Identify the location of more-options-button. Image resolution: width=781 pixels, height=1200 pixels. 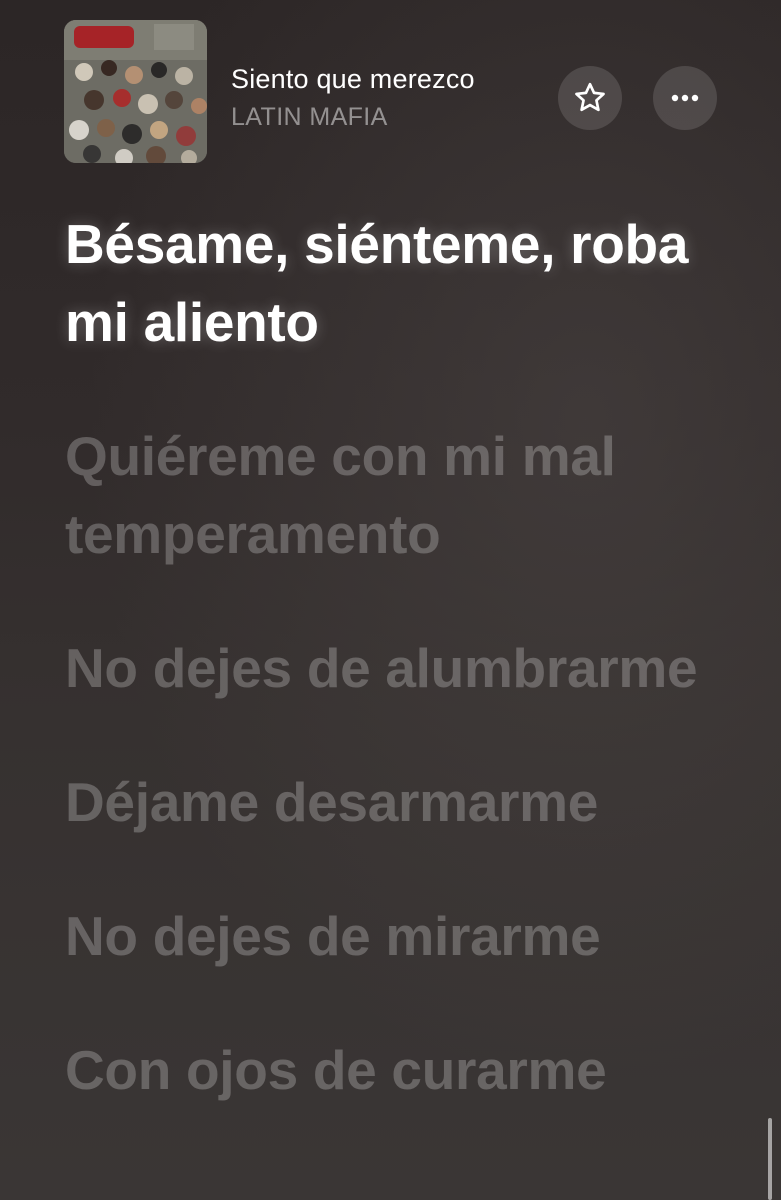
(685, 98).